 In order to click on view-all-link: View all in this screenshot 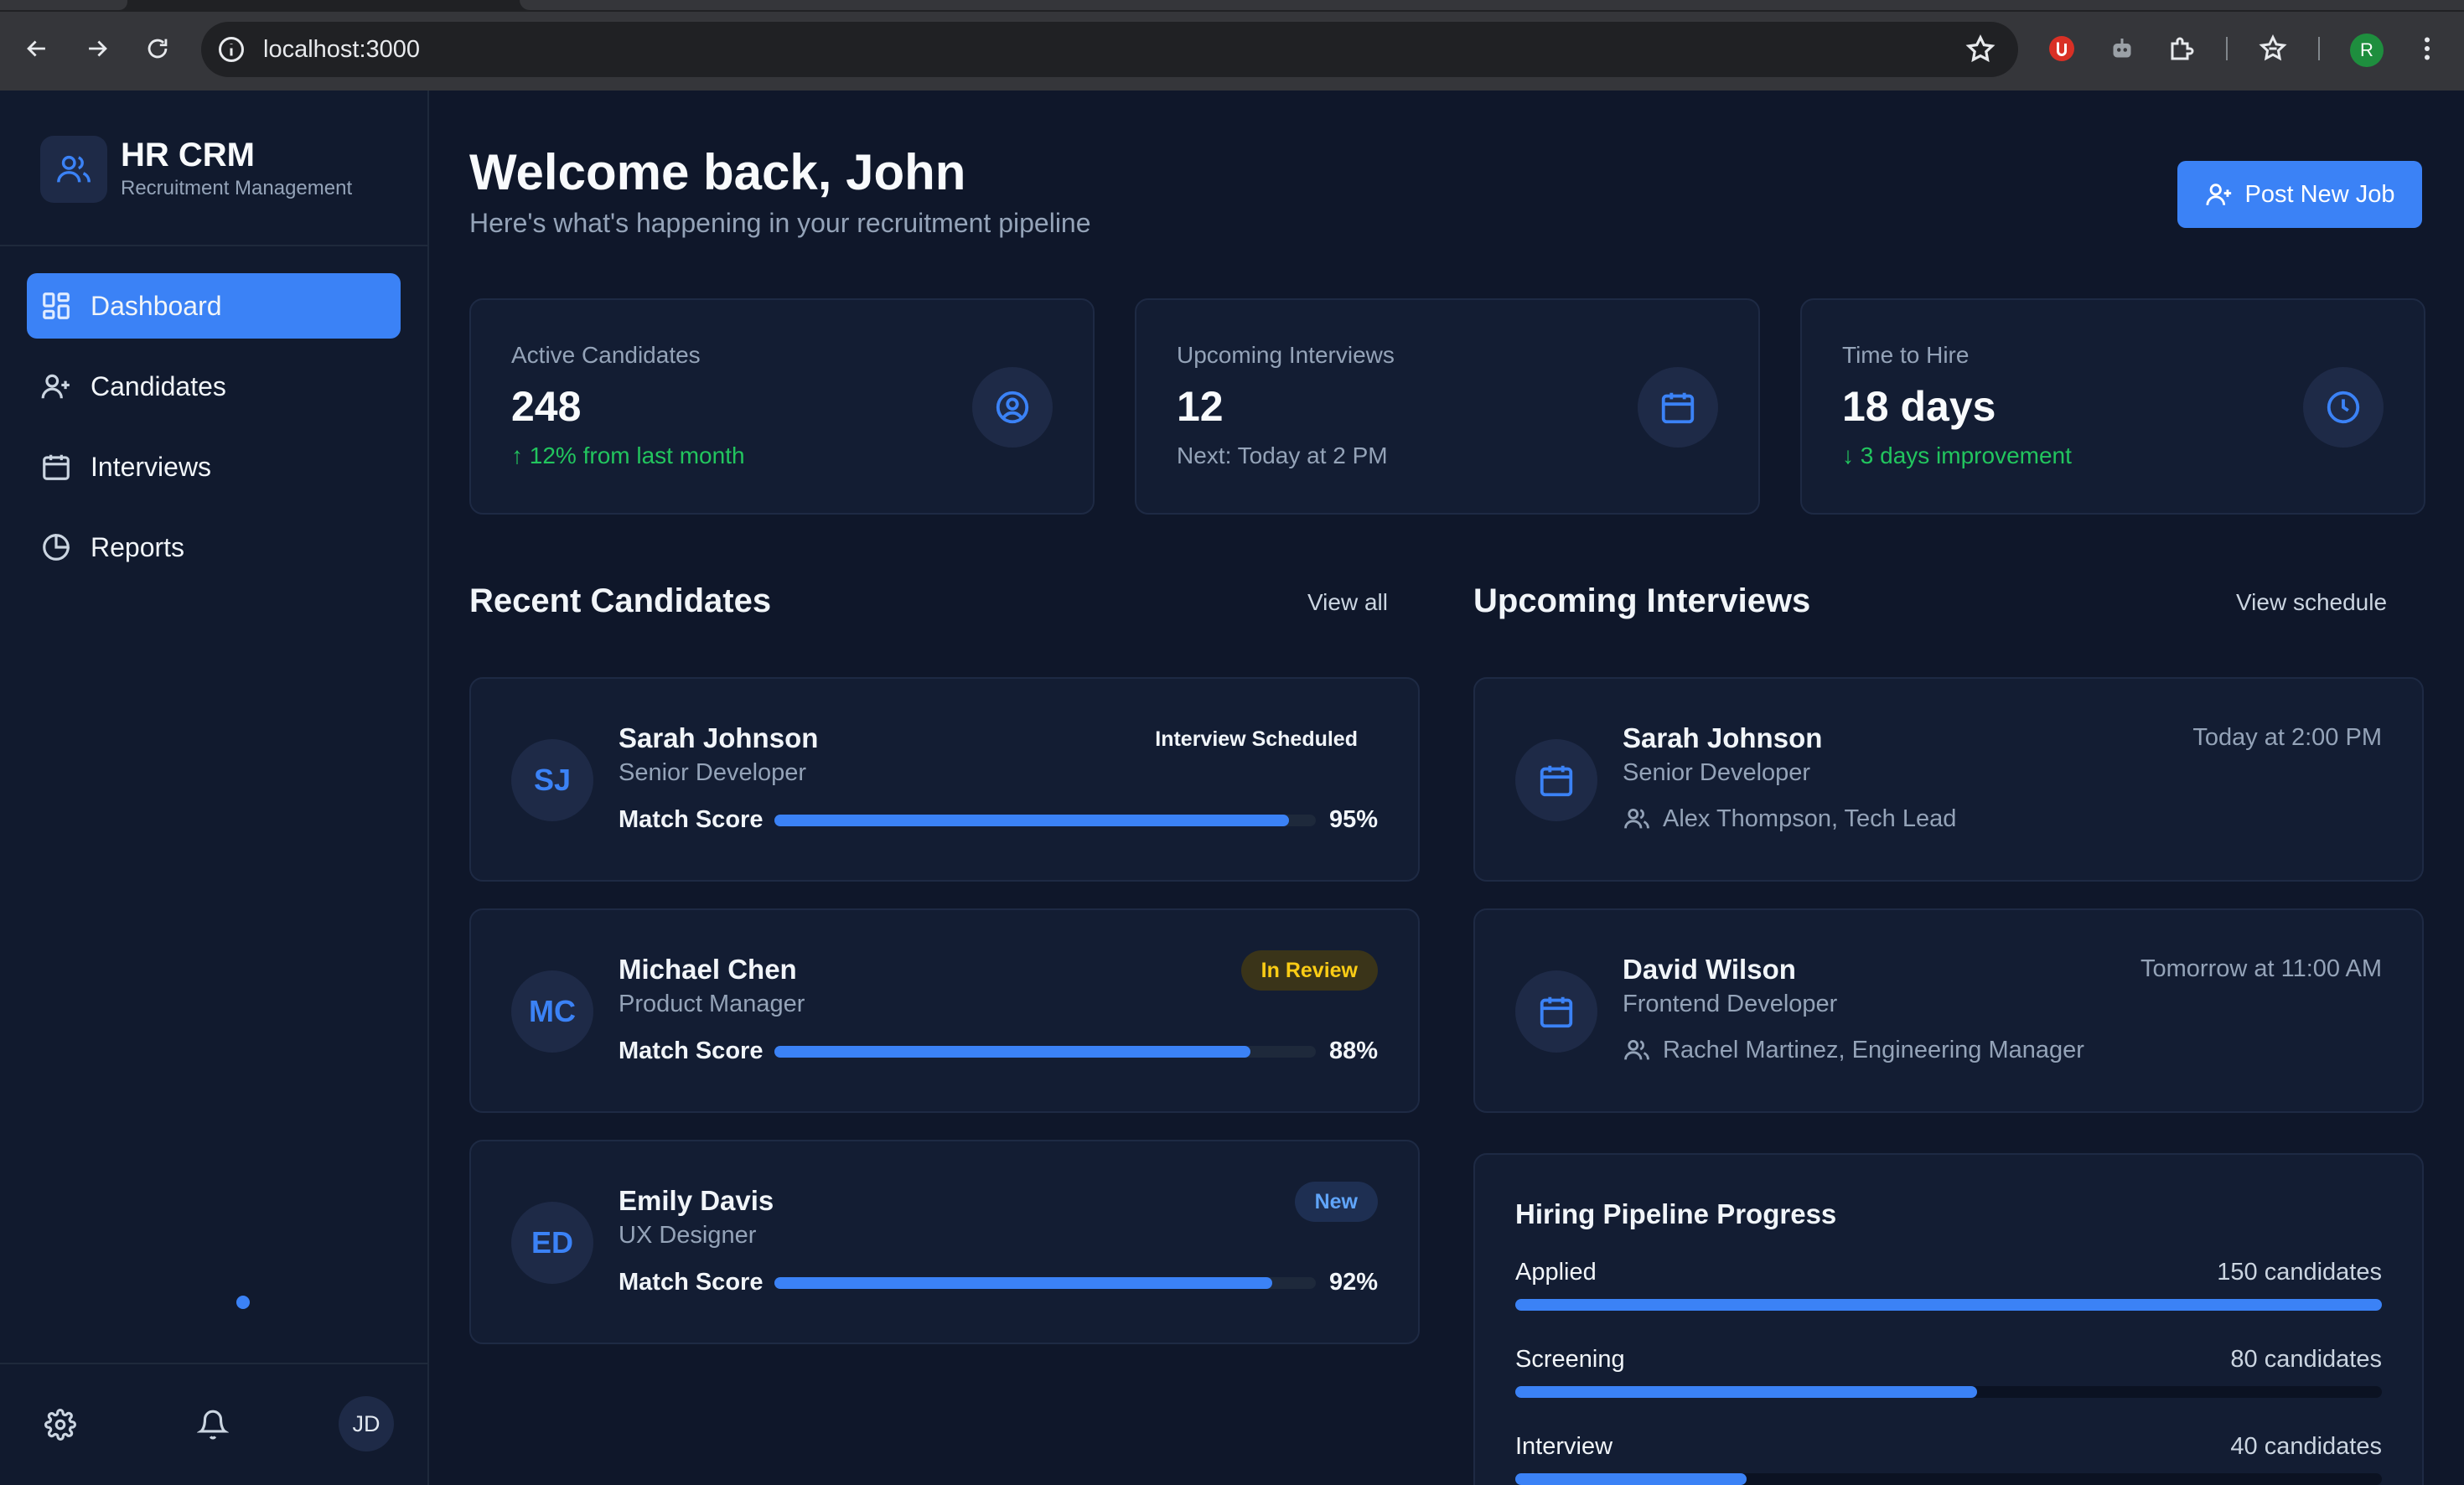, I will do `click(1347, 602)`.